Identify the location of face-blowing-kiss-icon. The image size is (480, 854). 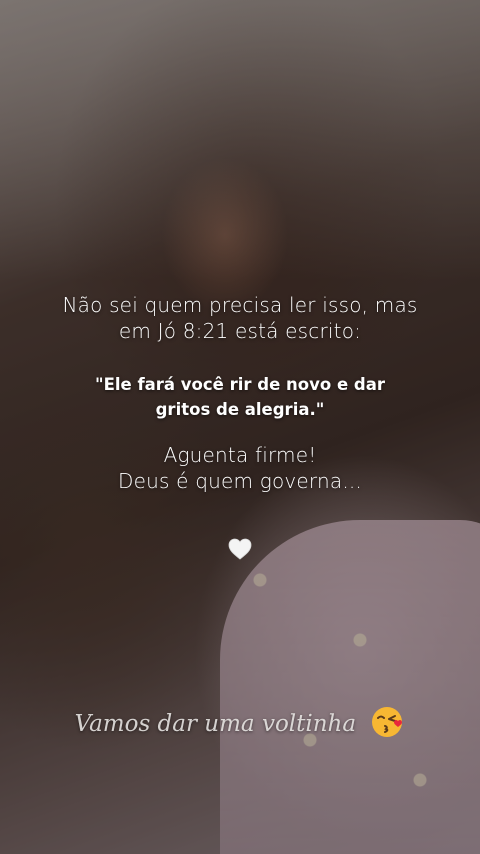
(388, 722).